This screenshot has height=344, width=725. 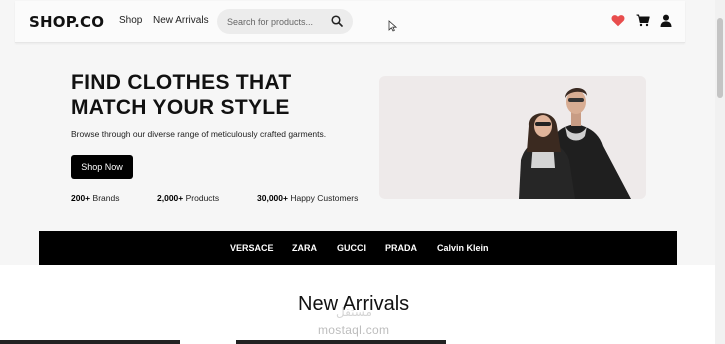 I want to click on hero-title: FIND CLOTHES THAT MATCH YOUR STYLE, so click(x=221, y=95).